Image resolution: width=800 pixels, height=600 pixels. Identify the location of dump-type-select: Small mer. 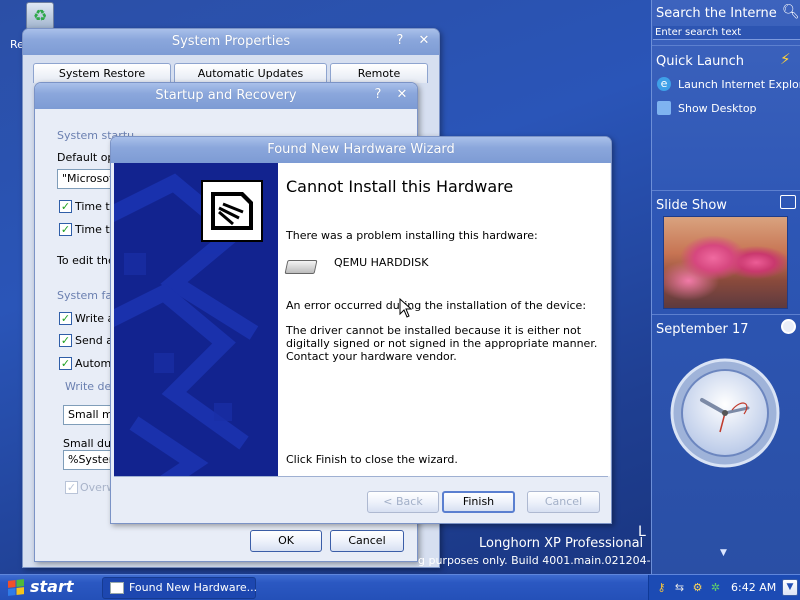
(88, 415).